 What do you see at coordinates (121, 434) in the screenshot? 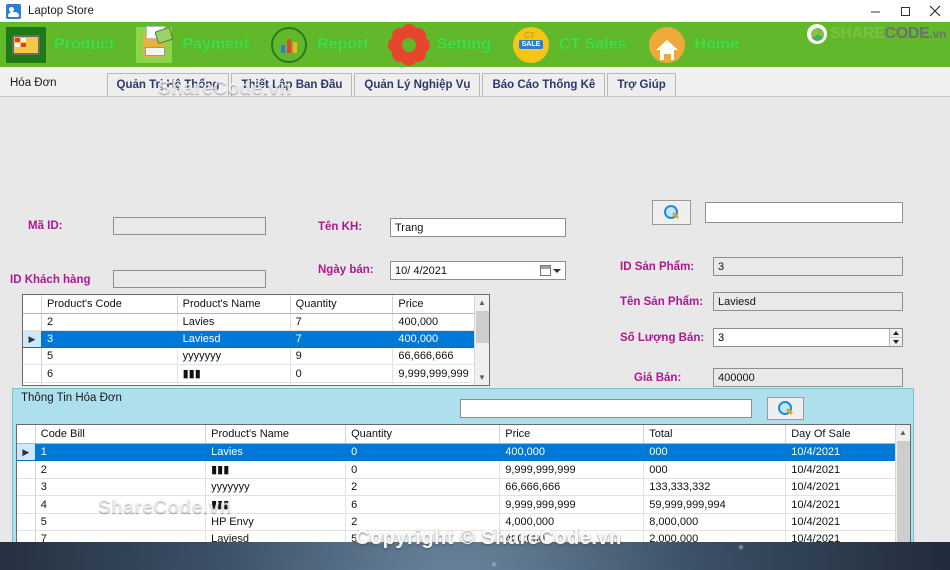
I see `invoice-col-code-bill: Code Bill` at bounding box center [121, 434].